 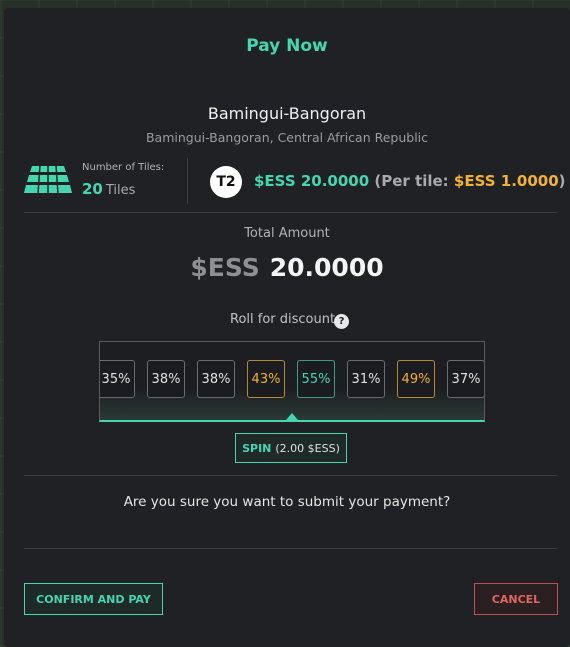 I want to click on roll-item: 31%, so click(x=366, y=379).